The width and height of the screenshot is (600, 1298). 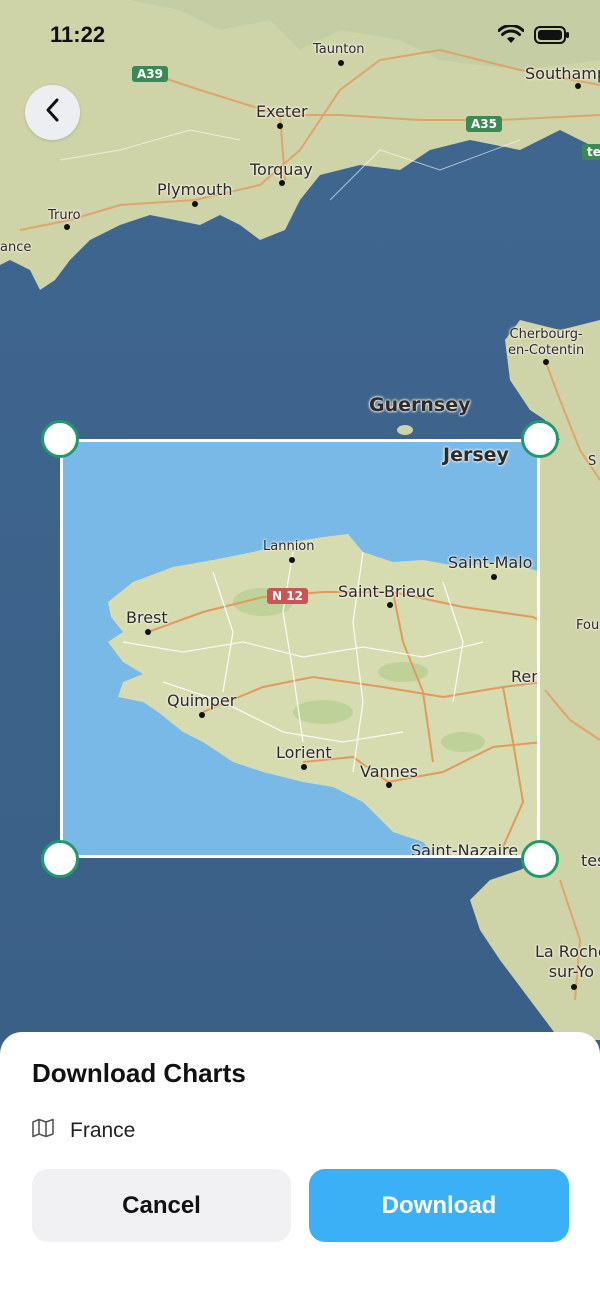 What do you see at coordinates (139, 1073) in the screenshot?
I see `sheet-title: Download Charts` at bounding box center [139, 1073].